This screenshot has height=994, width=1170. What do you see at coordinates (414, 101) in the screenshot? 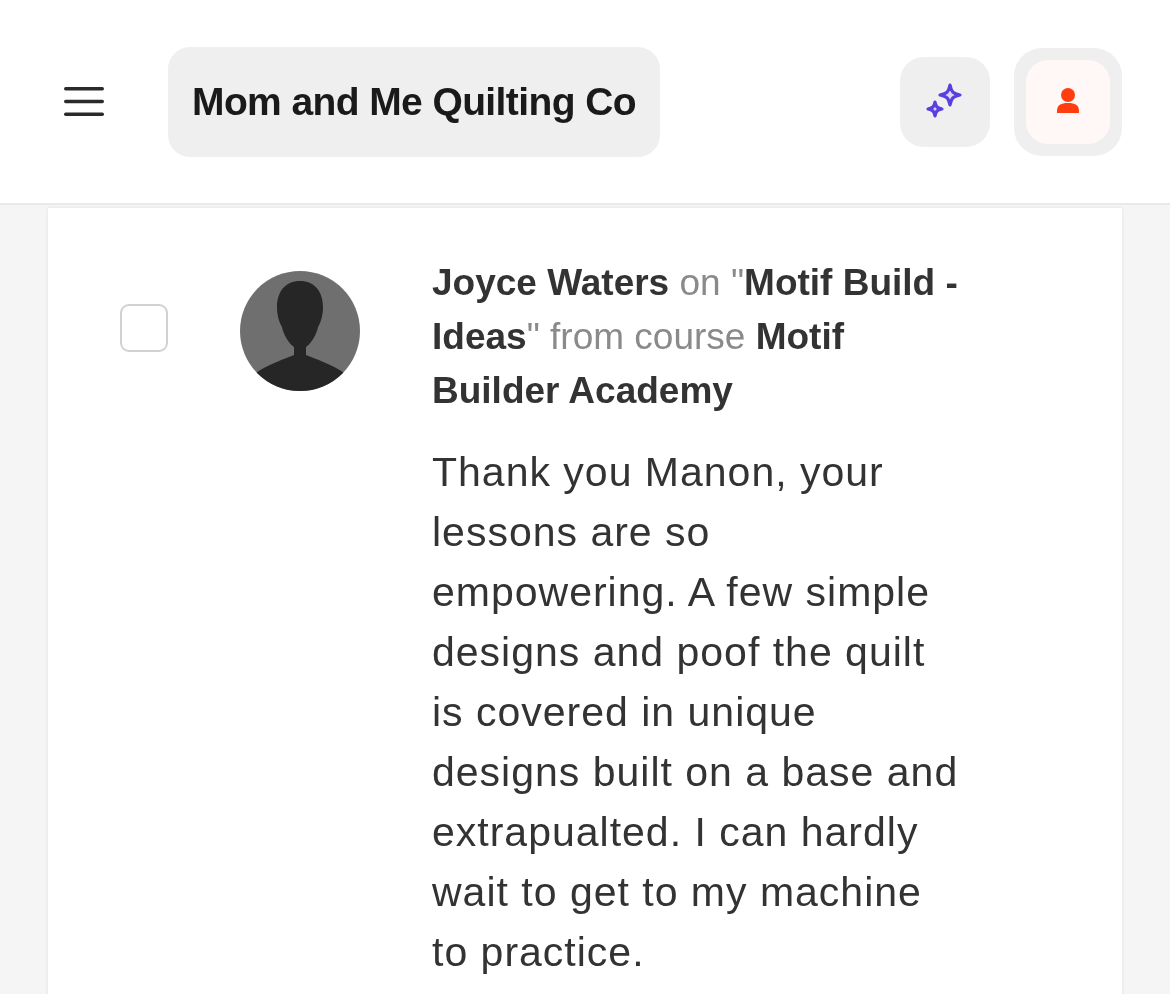
I see `site-title-button: Mom and Me Quilting Co` at bounding box center [414, 101].